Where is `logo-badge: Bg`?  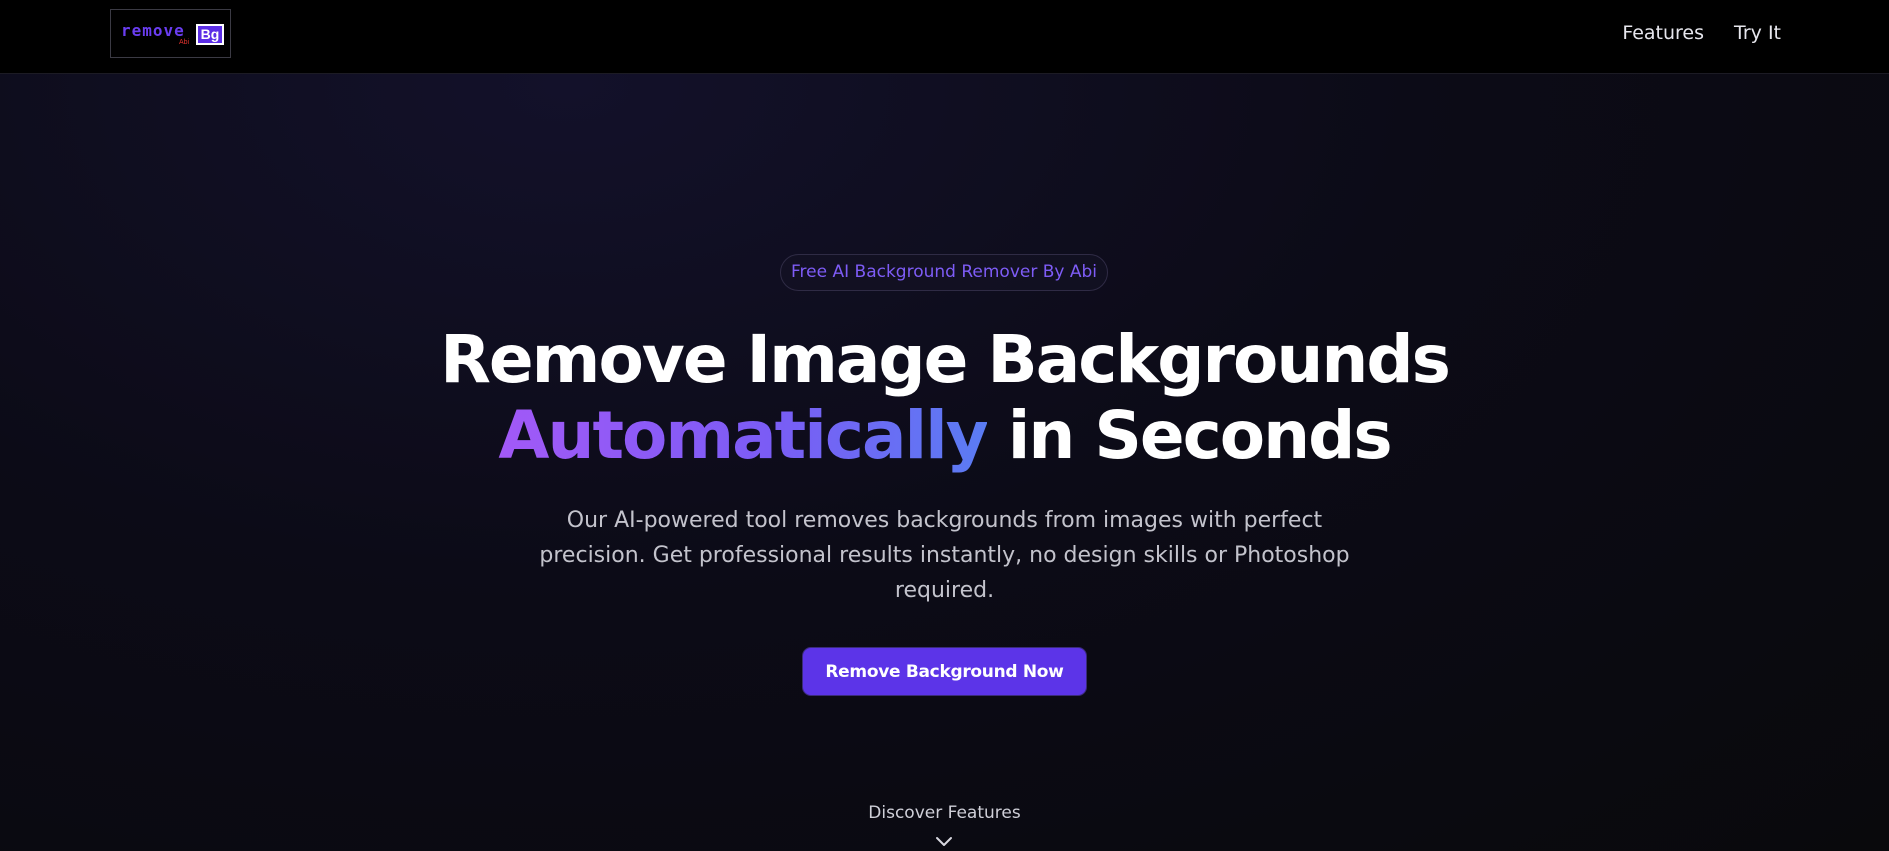
logo-badge: Bg is located at coordinates (210, 34).